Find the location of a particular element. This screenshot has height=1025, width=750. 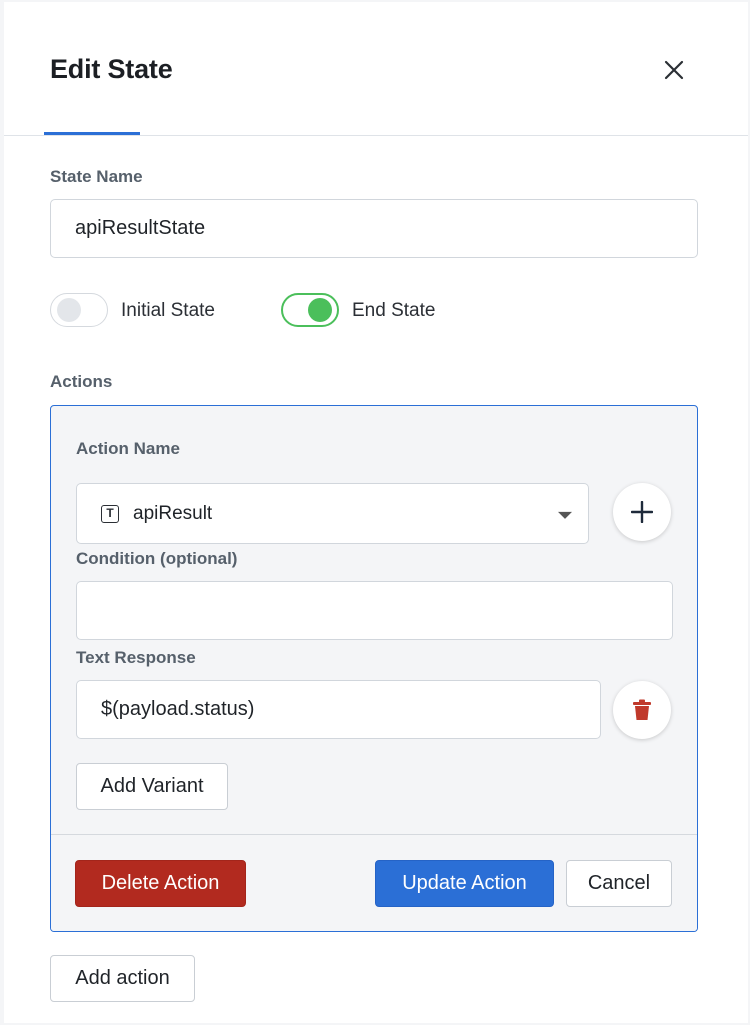

actions-label: Actions is located at coordinates (81, 381).